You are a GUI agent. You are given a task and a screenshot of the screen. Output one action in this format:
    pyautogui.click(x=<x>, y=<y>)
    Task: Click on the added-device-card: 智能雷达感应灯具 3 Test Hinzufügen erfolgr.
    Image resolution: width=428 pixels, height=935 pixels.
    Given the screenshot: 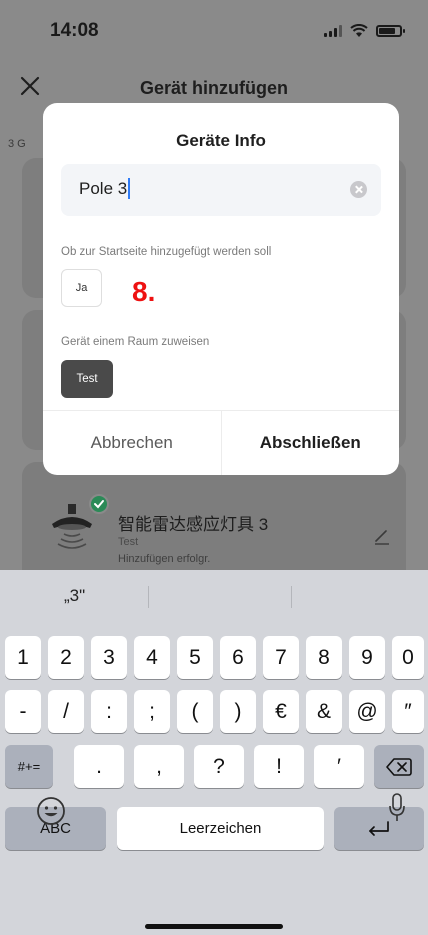 What is the action you would take?
    pyautogui.click(x=214, y=516)
    